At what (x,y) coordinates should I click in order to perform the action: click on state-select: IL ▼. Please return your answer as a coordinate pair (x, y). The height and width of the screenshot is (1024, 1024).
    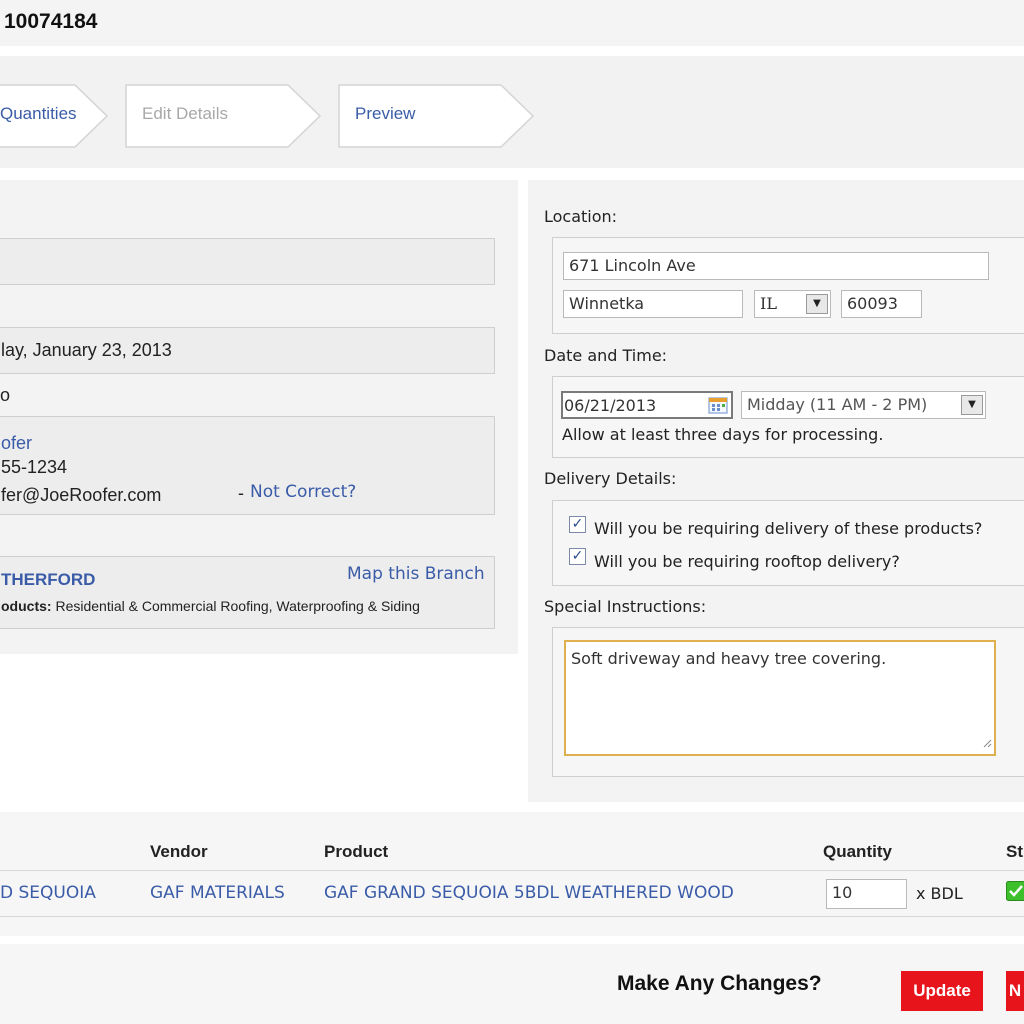
    Looking at the image, I should click on (792, 304).